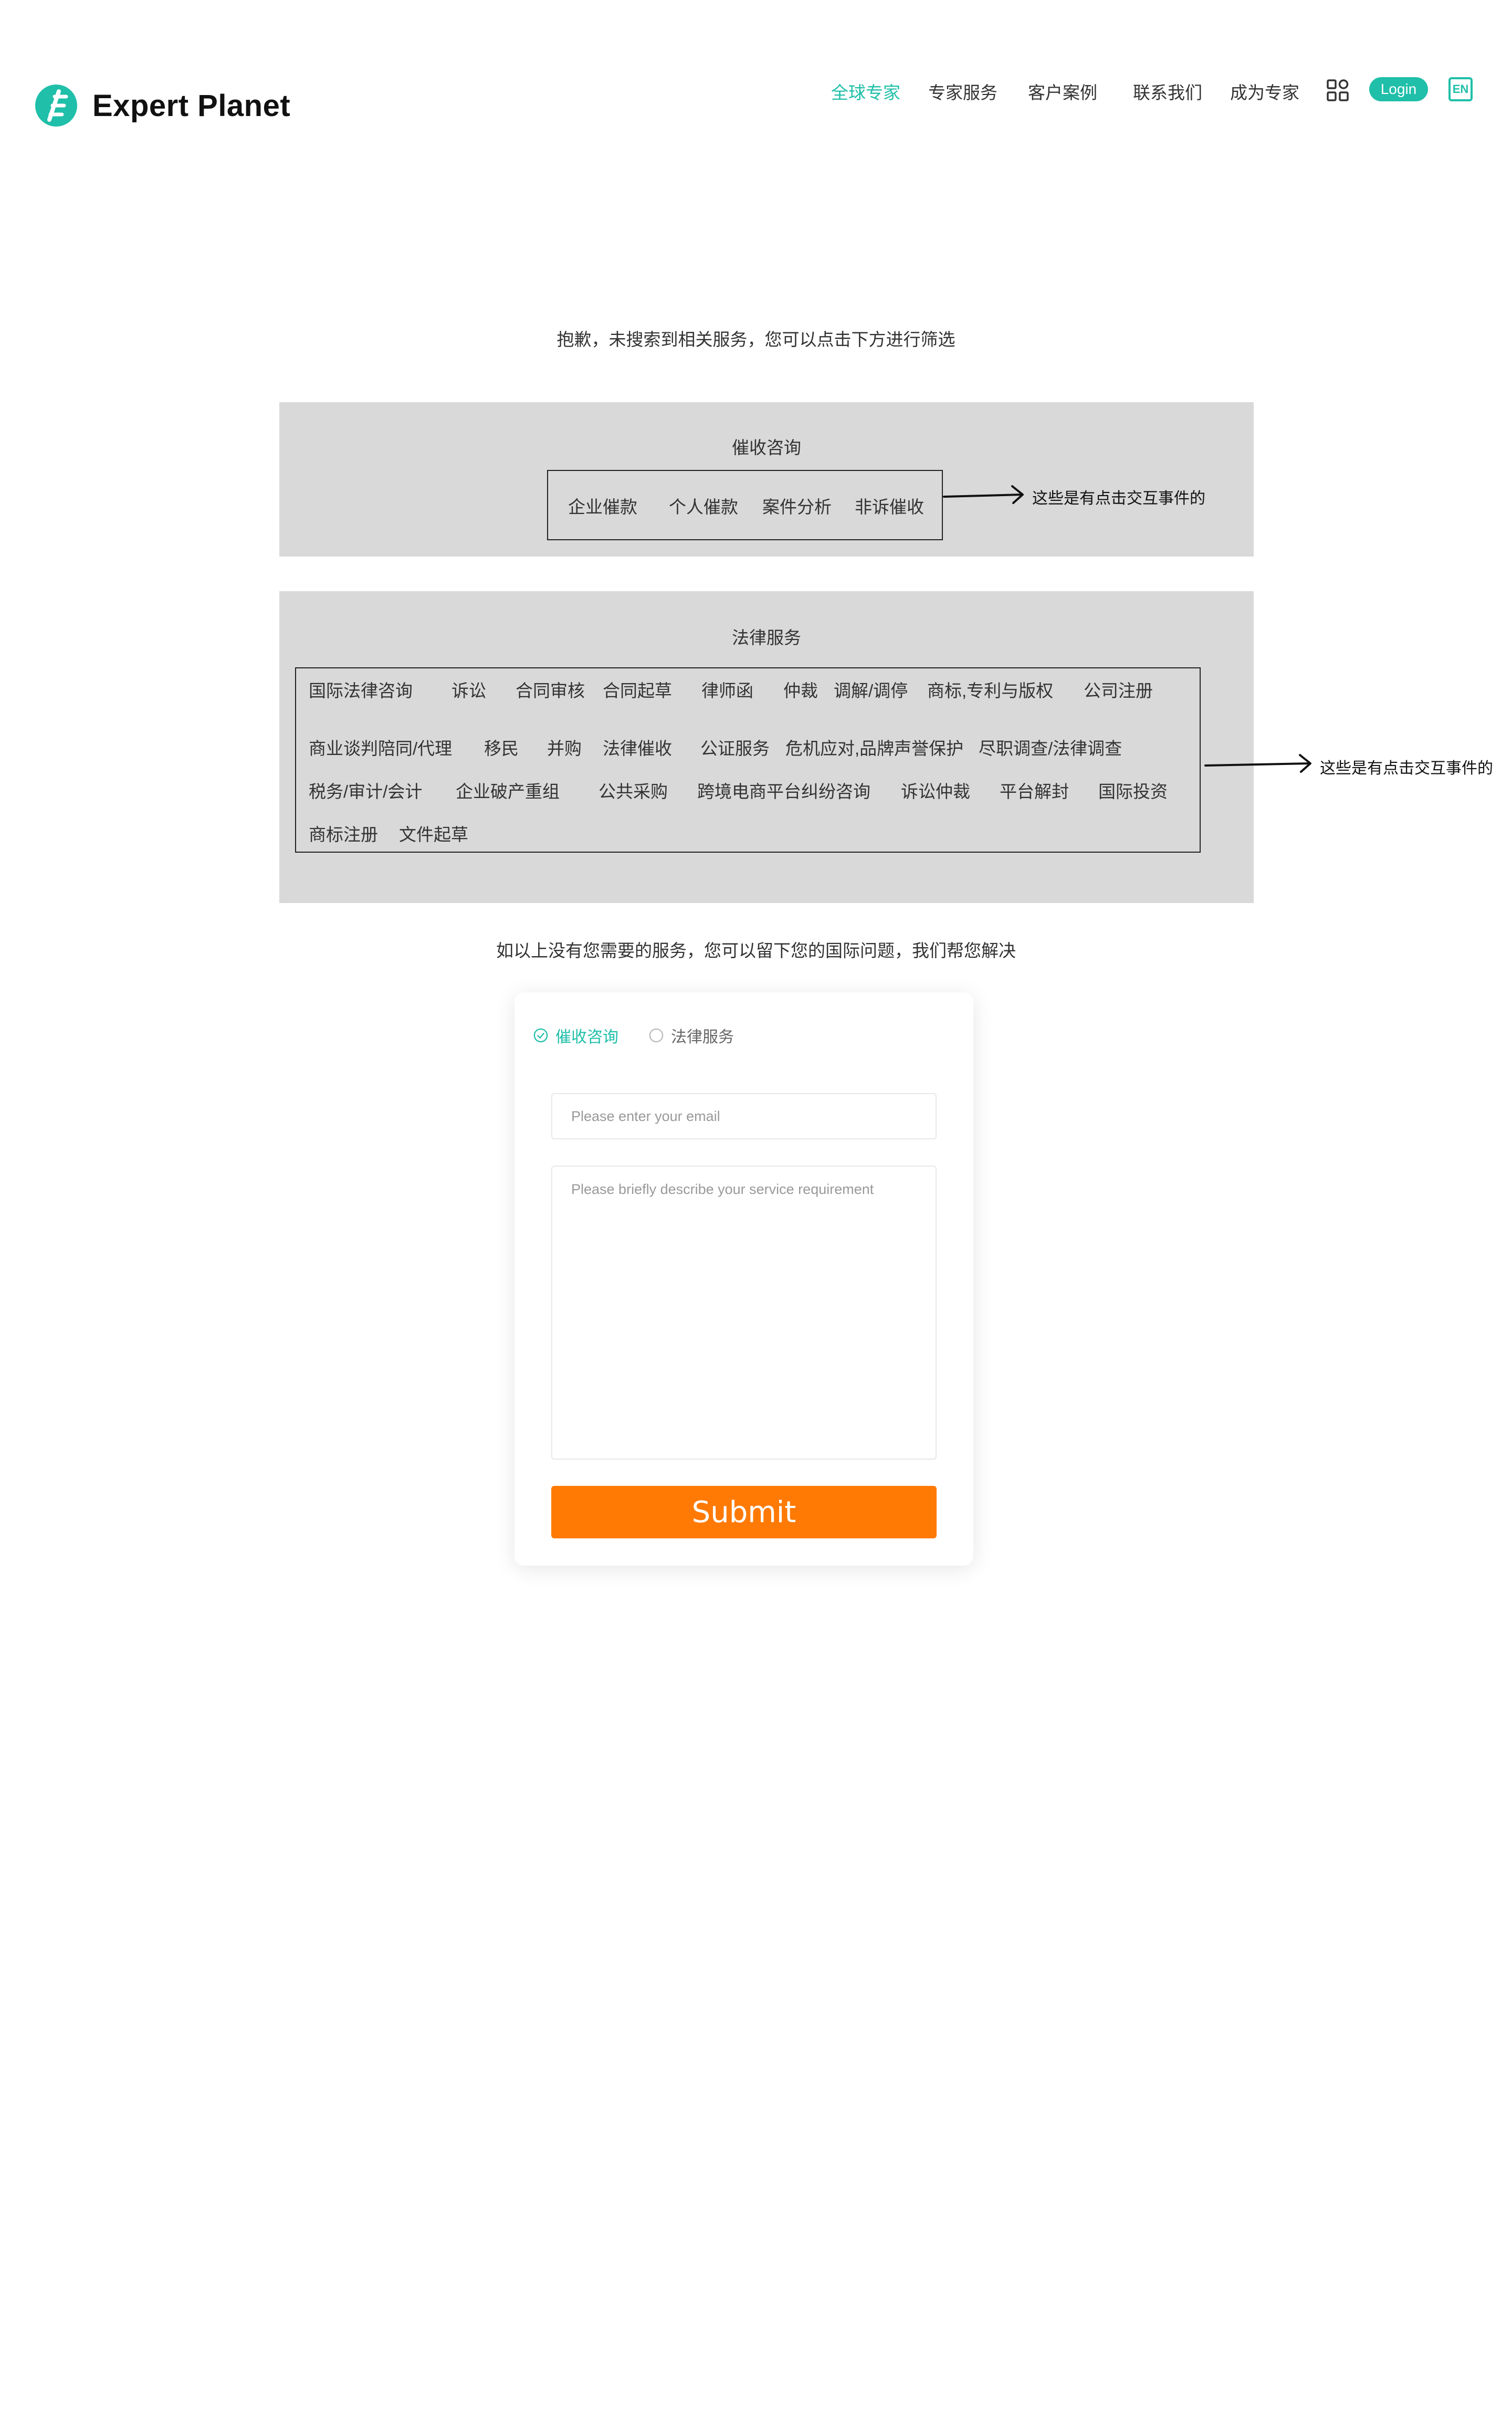 The width and height of the screenshot is (1512, 2432). Describe the element at coordinates (745, 505) in the screenshot. I see `collection-items-box: 企业催款 个人催款 案件分析 非诉催收` at that location.